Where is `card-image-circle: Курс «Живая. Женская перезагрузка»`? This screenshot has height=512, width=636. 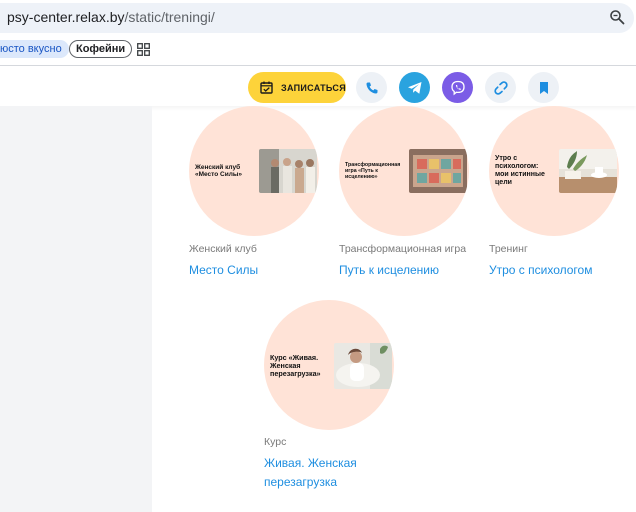
card-image-circle: Курс «Живая. Женская перезагрузка» is located at coordinates (329, 365).